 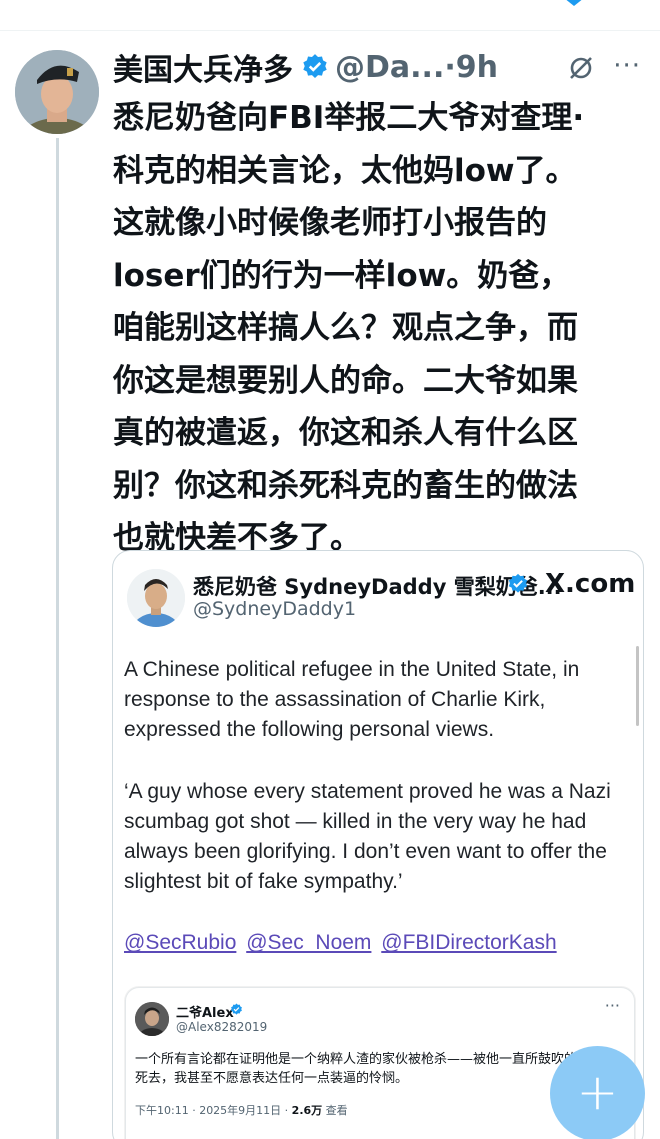 I want to click on retweet-icon, so click(x=243, y=4).